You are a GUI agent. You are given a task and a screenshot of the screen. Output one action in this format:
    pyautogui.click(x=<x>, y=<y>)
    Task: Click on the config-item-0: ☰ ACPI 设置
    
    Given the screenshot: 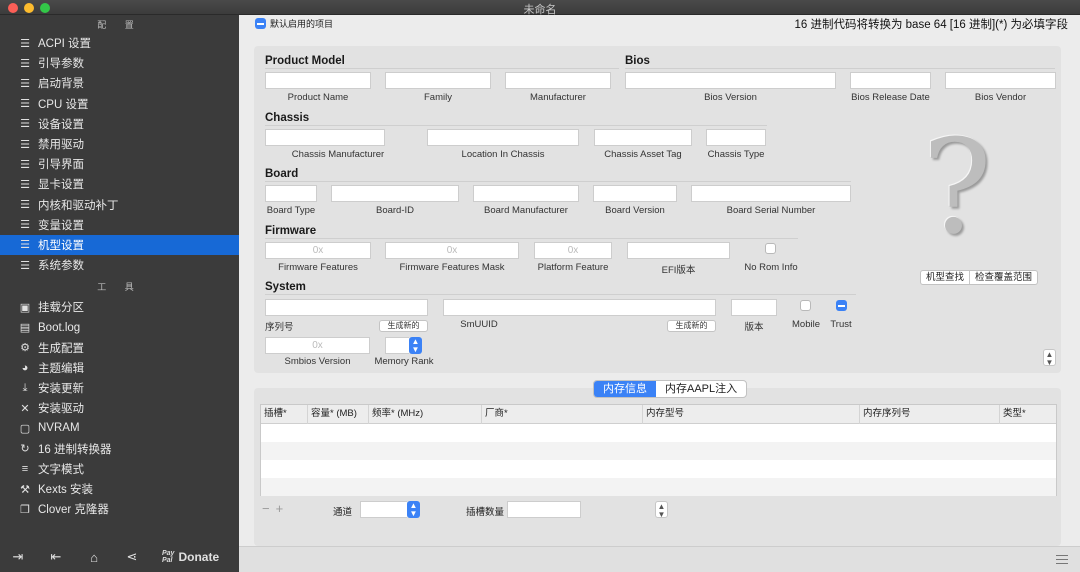 What is the action you would take?
    pyautogui.click(x=119, y=43)
    